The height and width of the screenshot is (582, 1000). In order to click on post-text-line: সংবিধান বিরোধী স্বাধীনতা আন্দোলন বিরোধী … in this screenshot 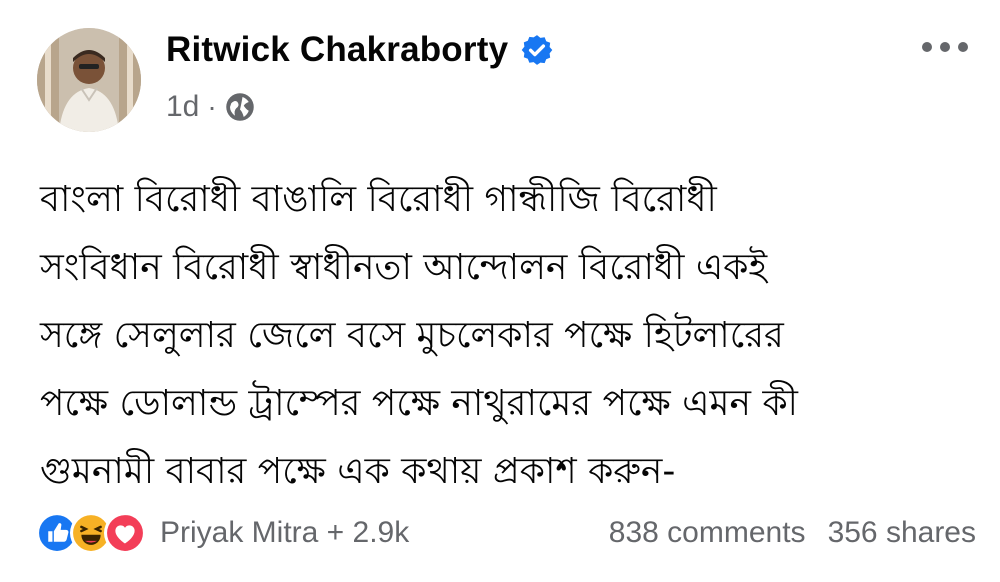, I will do `click(404, 267)`.